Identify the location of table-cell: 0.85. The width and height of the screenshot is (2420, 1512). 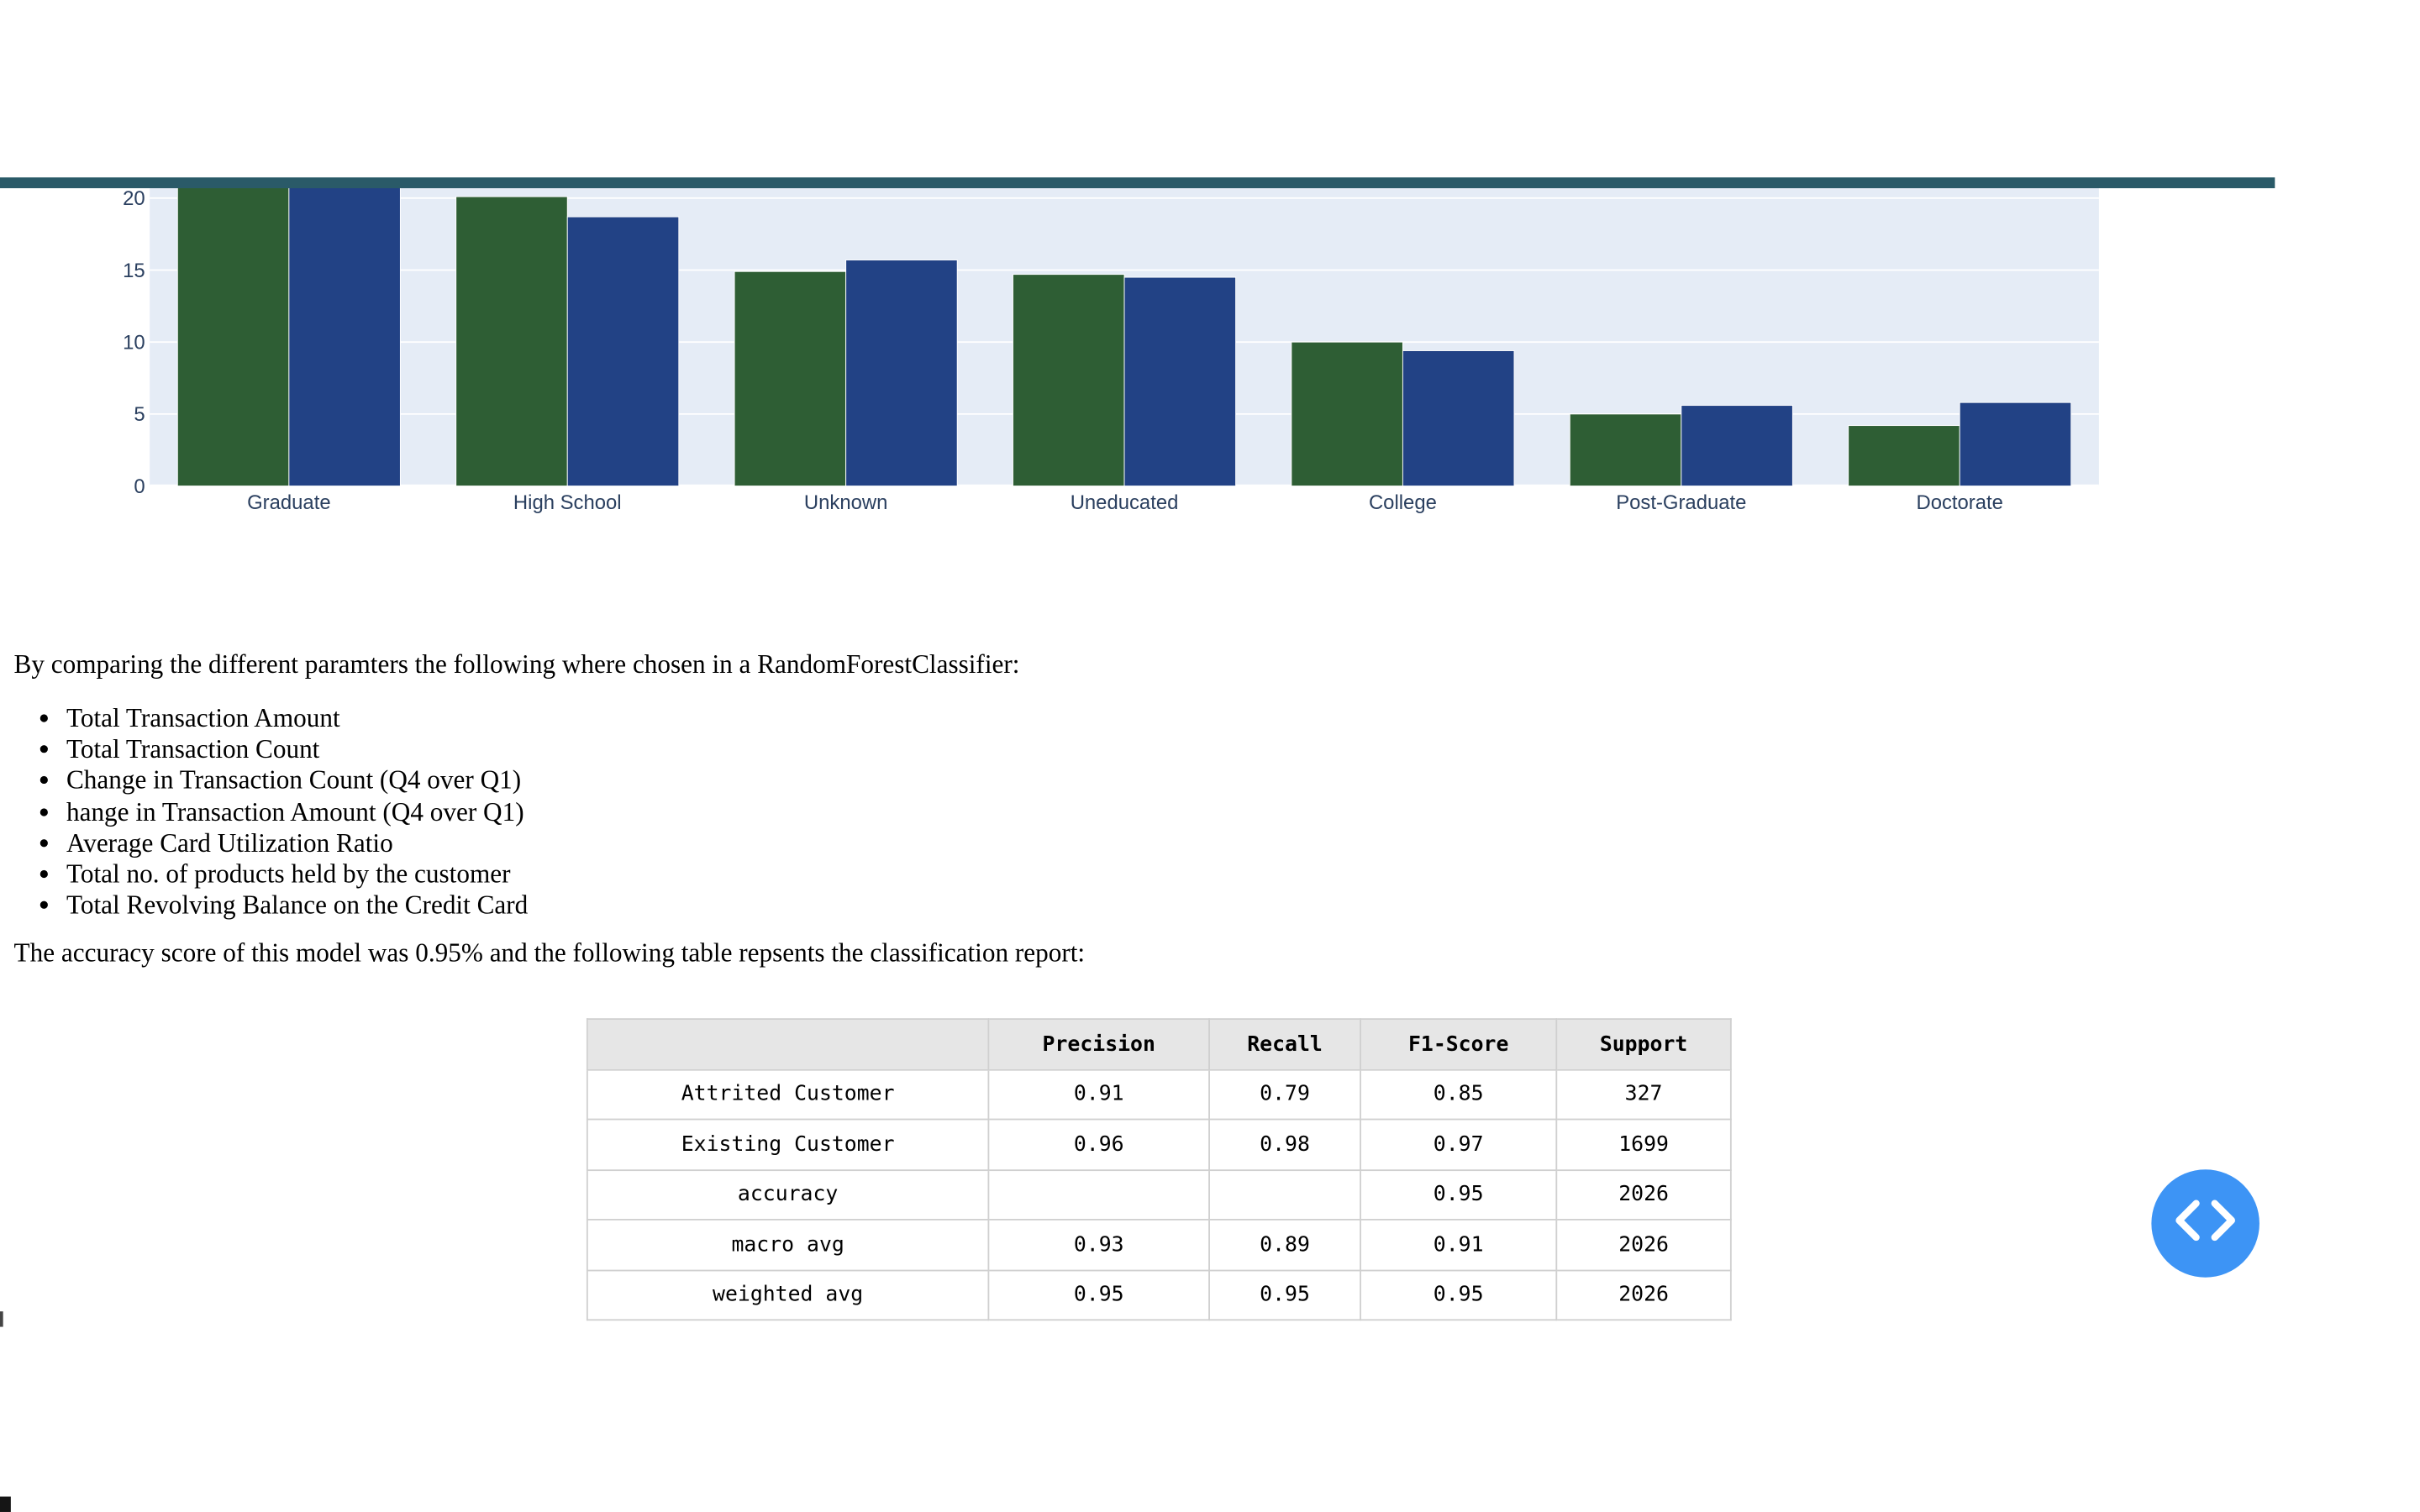
(1459, 1094).